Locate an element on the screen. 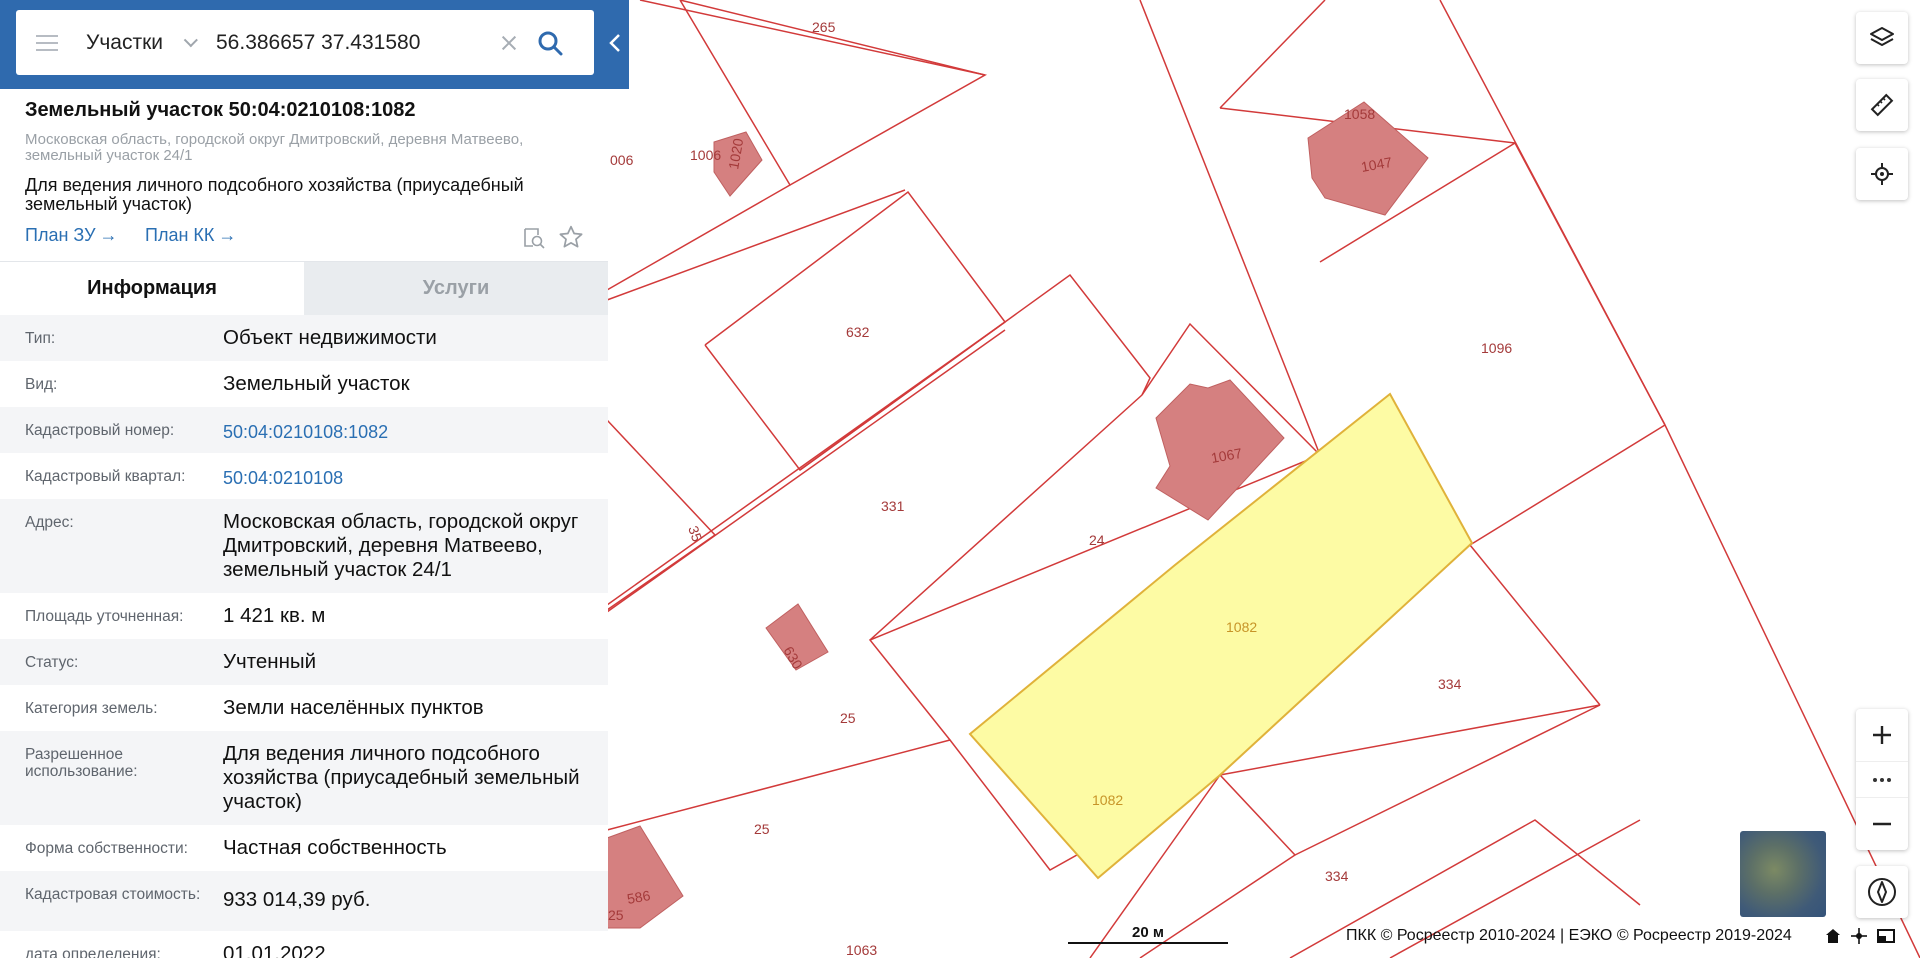  zoom-controls is located at coordinates (1882, 779).